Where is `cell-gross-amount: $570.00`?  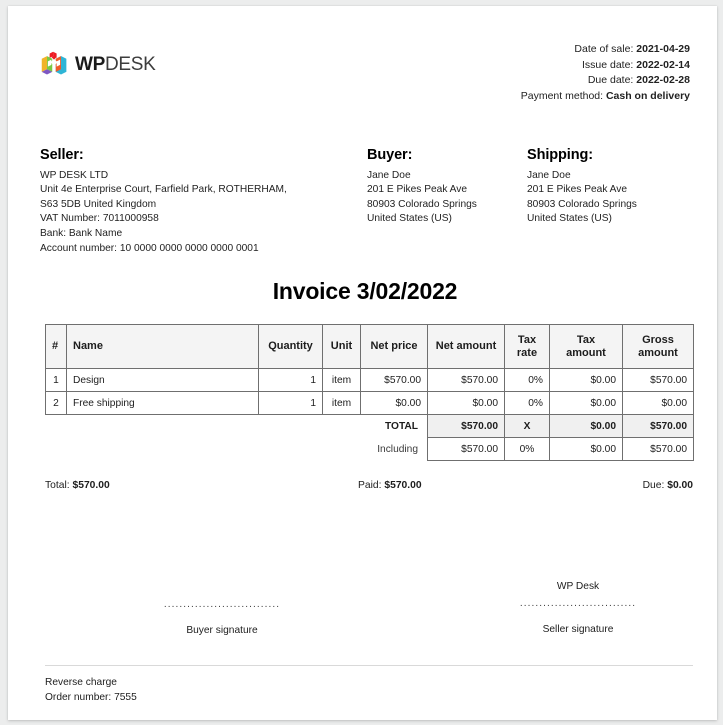 cell-gross-amount: $570.00 is located at coordinates (658, 380).